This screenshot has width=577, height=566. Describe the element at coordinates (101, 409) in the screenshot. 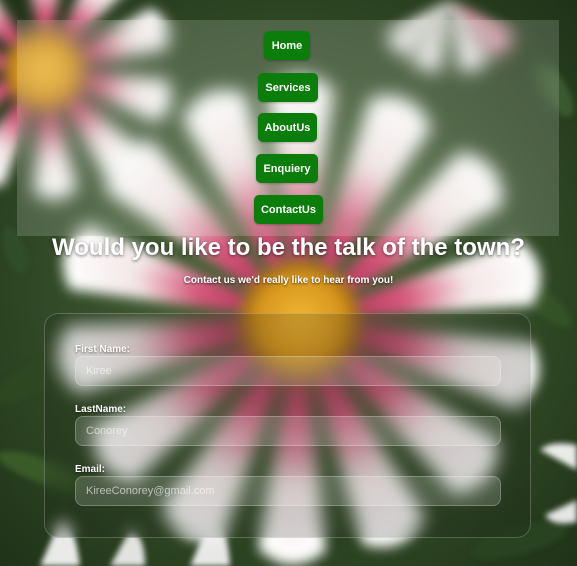

I see `last-name-label: LastName:` at that location.